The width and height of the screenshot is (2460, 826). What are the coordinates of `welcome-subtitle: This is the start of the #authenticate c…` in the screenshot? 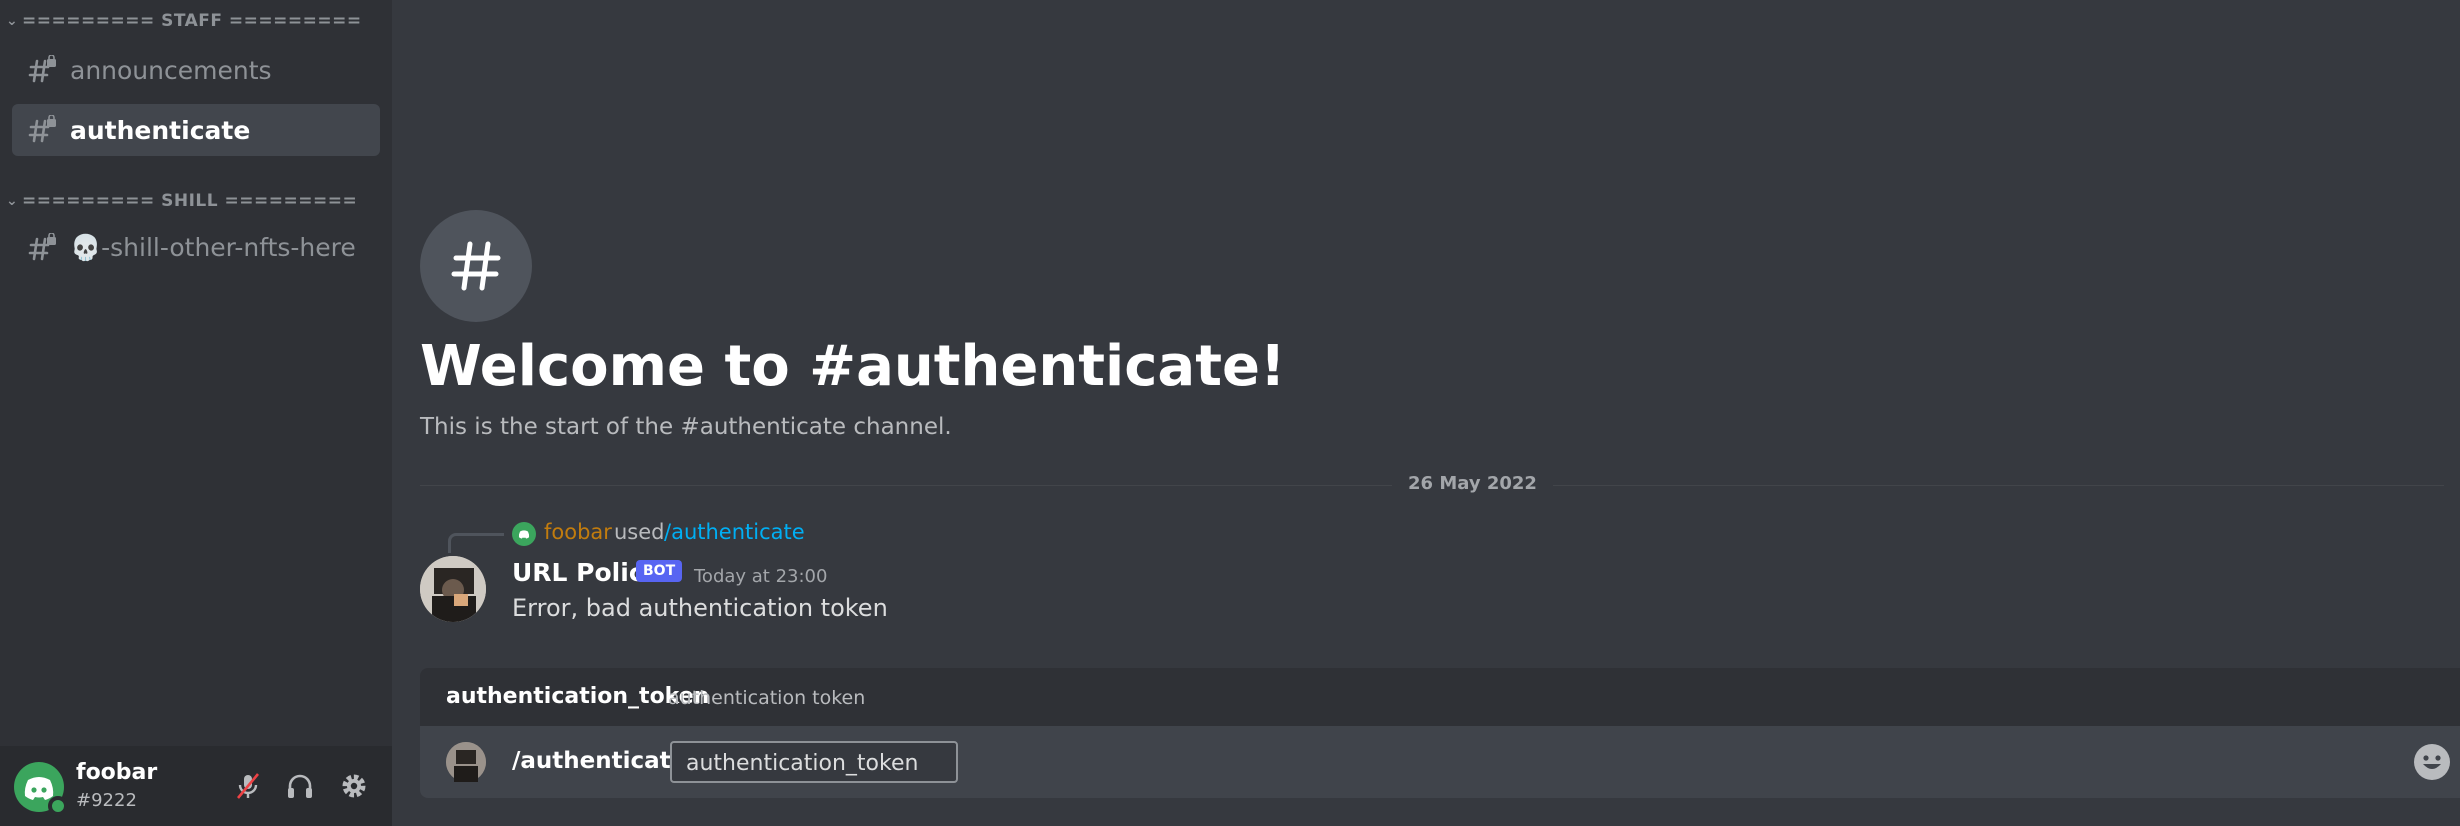 It's located at (686, 427).